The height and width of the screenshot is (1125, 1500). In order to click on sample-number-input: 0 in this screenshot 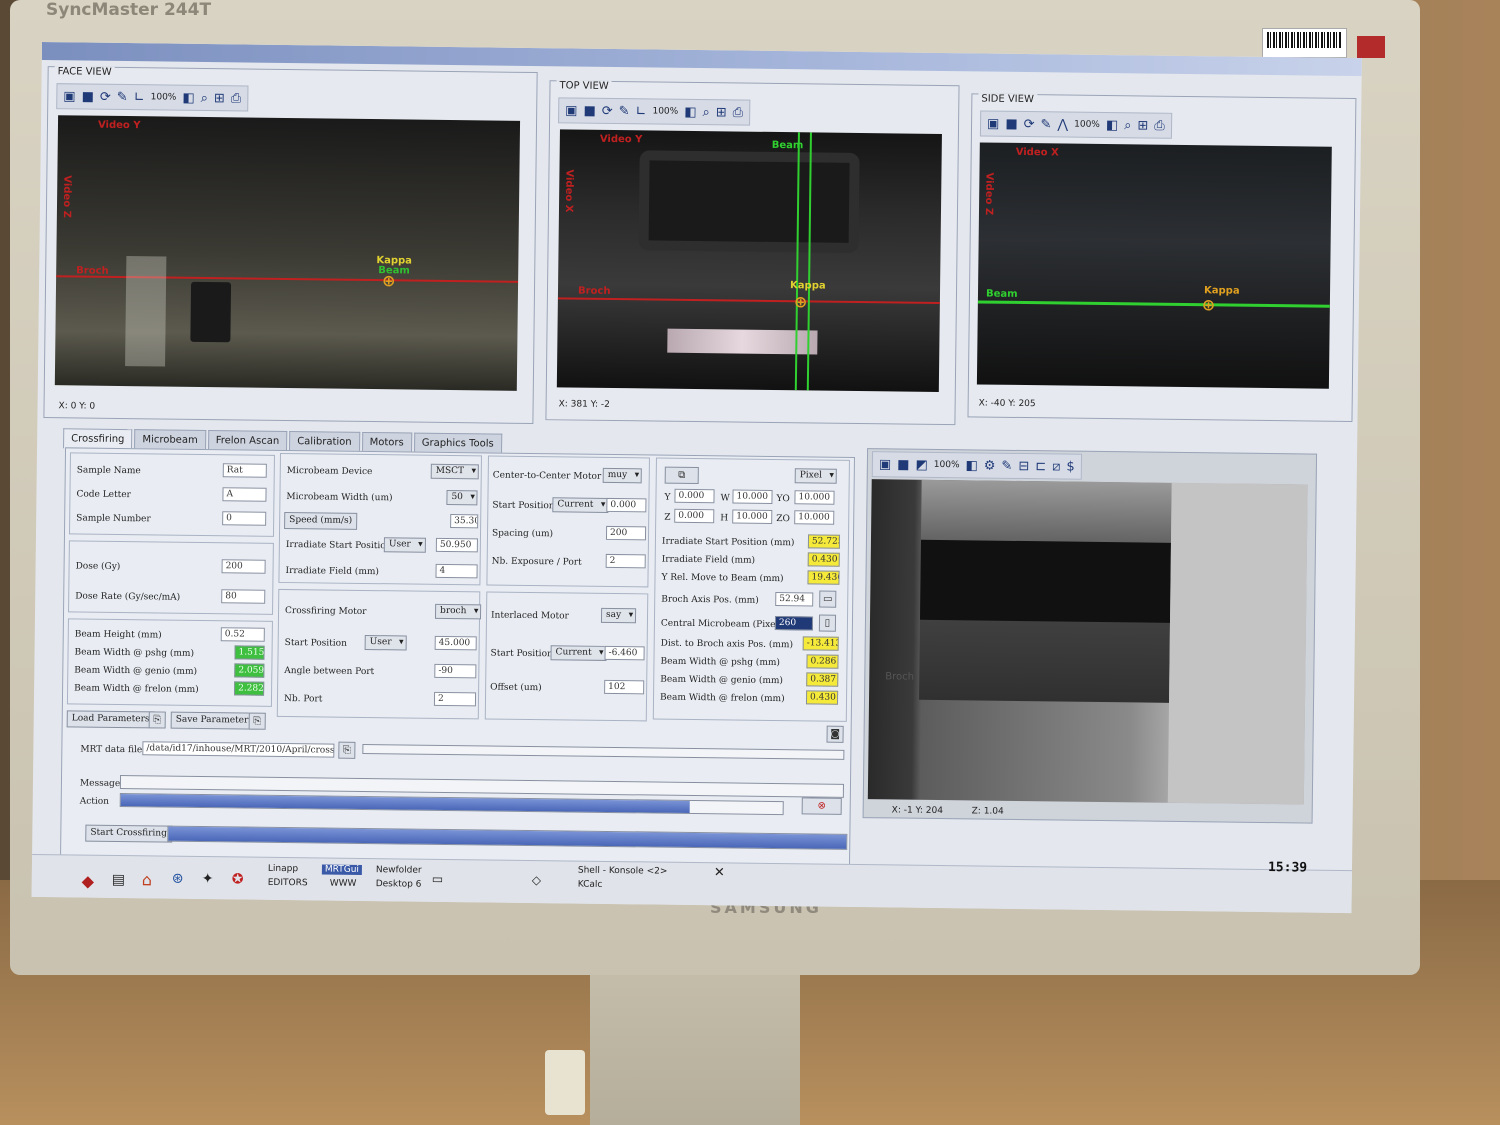, I will do `click(244, 518)`.